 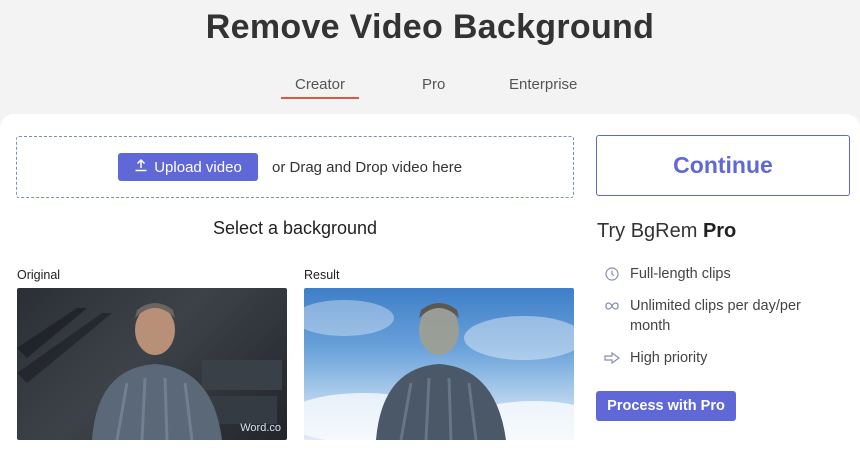 I want to click on continue-button: Continue, so click(x=723, y=165).